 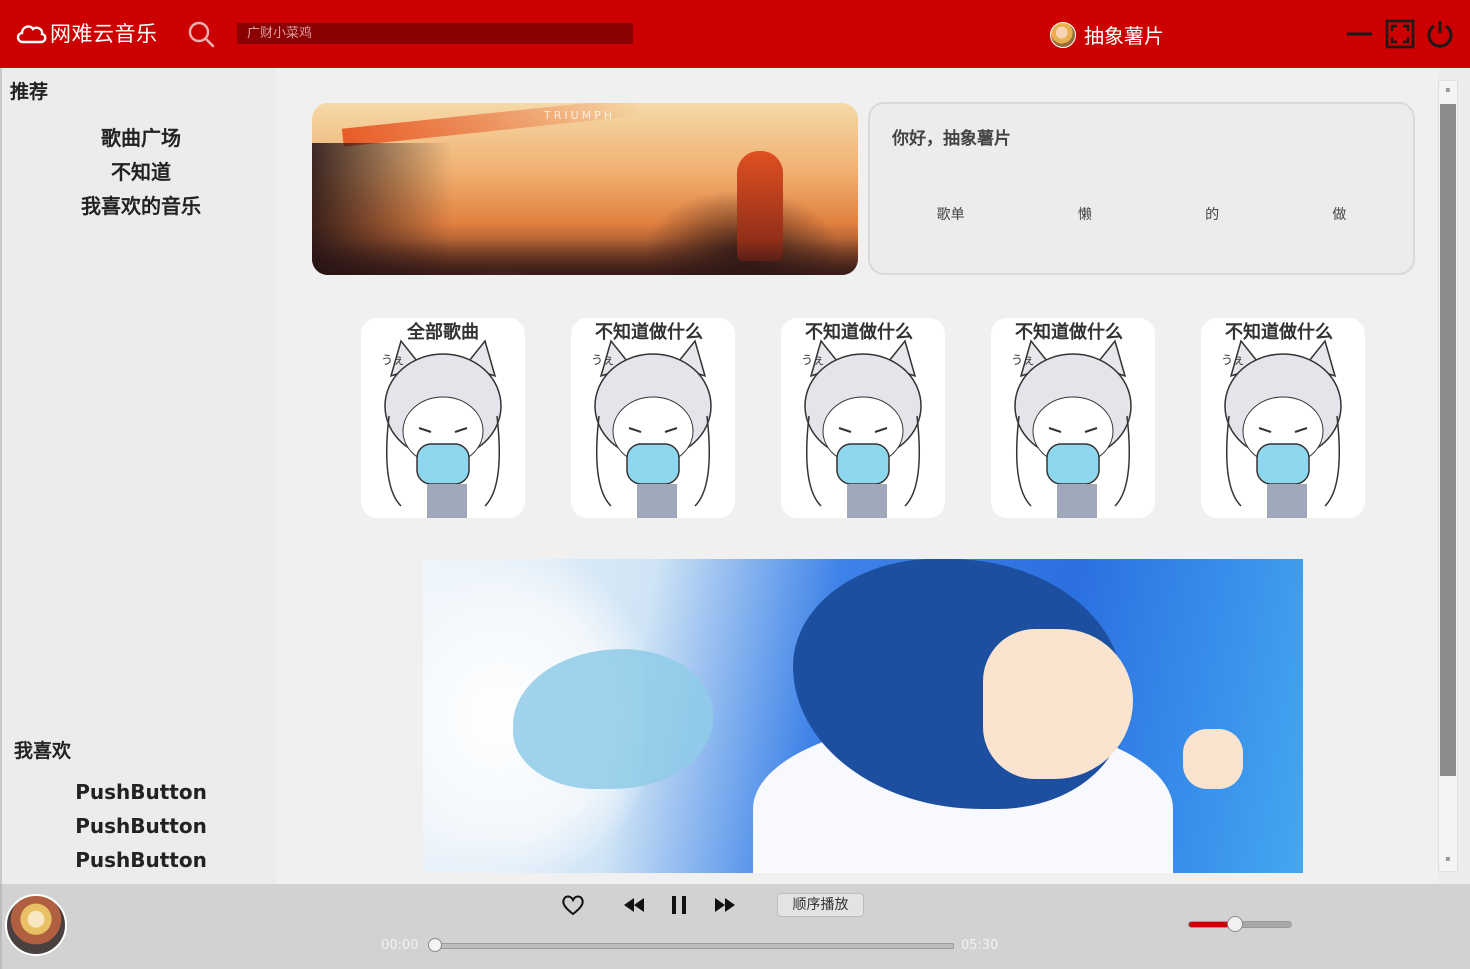 I want to click on minimize-icon, so click(x=1360, y=34).